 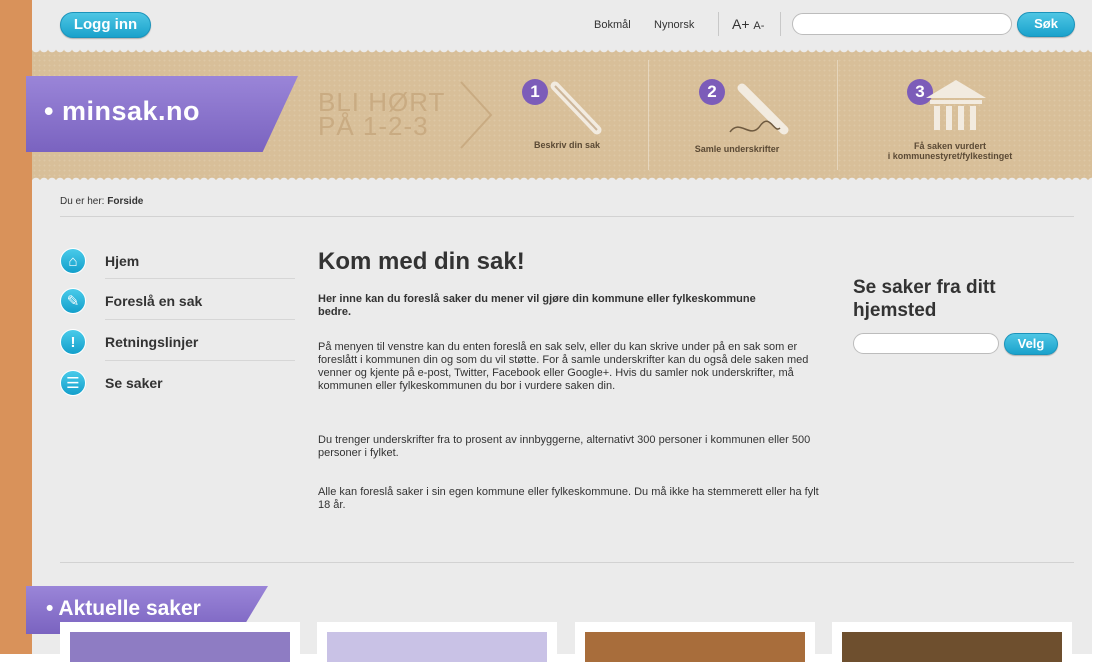 I want to click on font-increase-button: A+, so click(x=741, y=24).